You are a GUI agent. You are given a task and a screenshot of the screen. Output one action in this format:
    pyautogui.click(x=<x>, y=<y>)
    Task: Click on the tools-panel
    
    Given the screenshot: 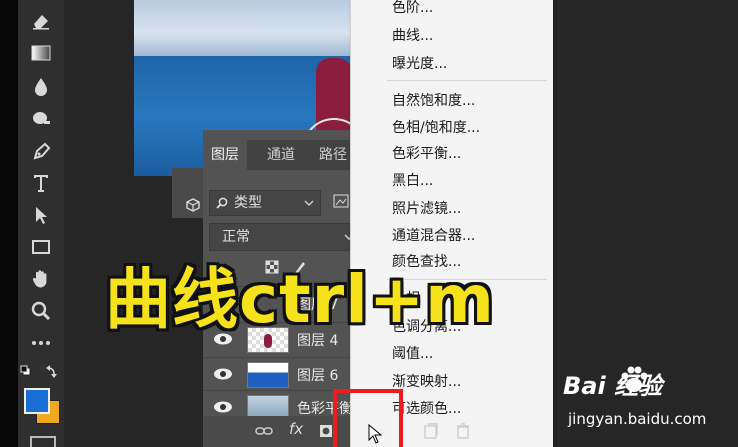 What is the action you would take?
    pyautogui.click(x=41, y=223)
    